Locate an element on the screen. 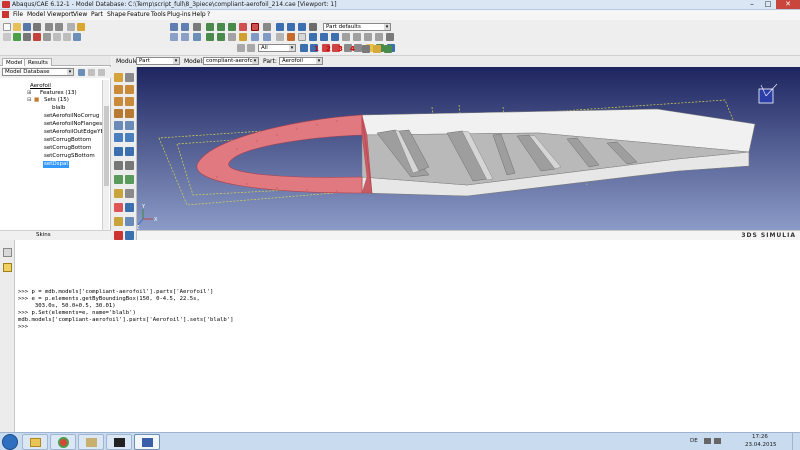  views-iso-icon is located at coordinates (243, 37).